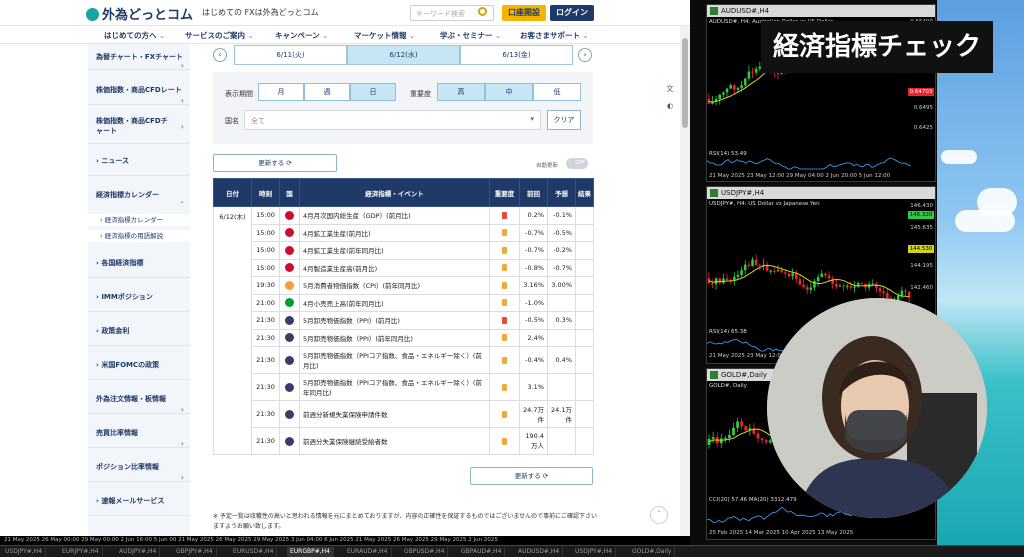 The height and width of the screenshot is (557, 1024). Describe the element at coordinates (139, 501) in the screenshot. I see `sidebar-item-mail-service: › 速報メールサービス` at that location.